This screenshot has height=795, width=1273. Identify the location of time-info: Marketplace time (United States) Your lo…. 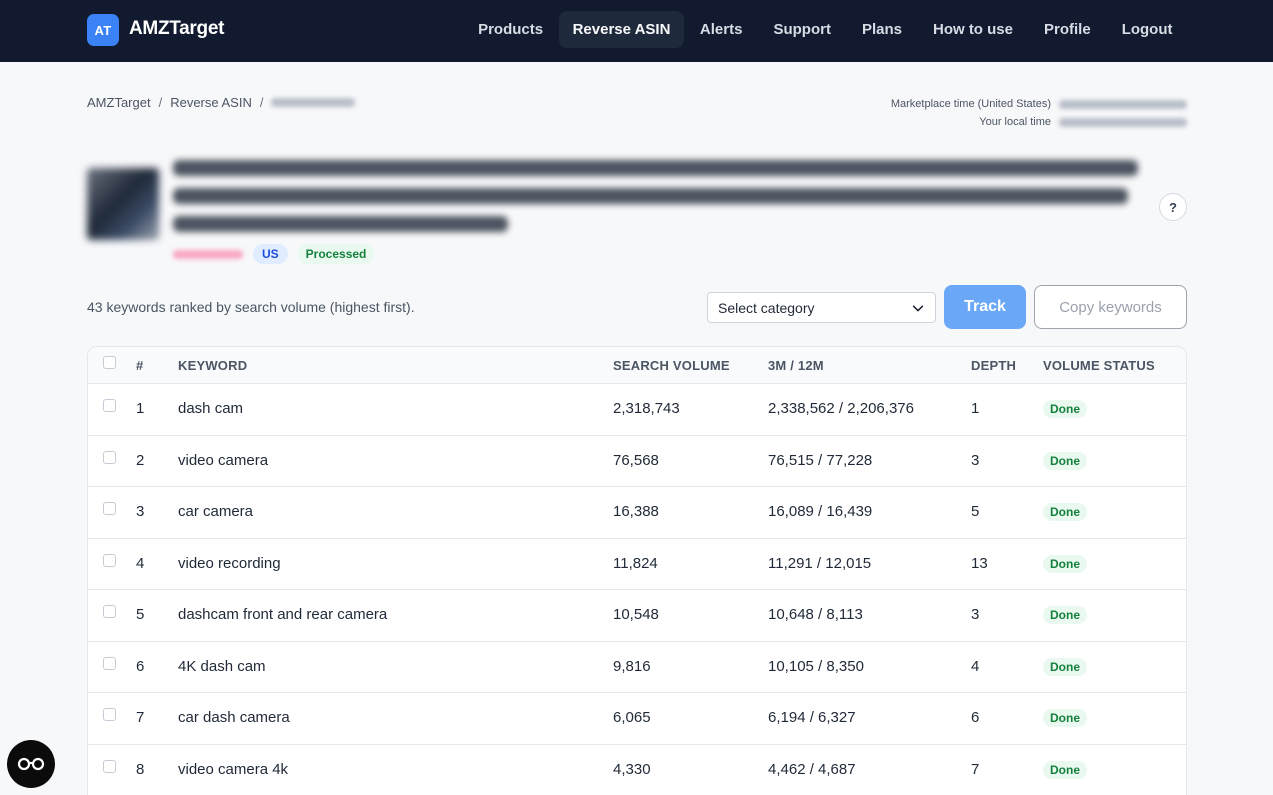
(1039, 113).